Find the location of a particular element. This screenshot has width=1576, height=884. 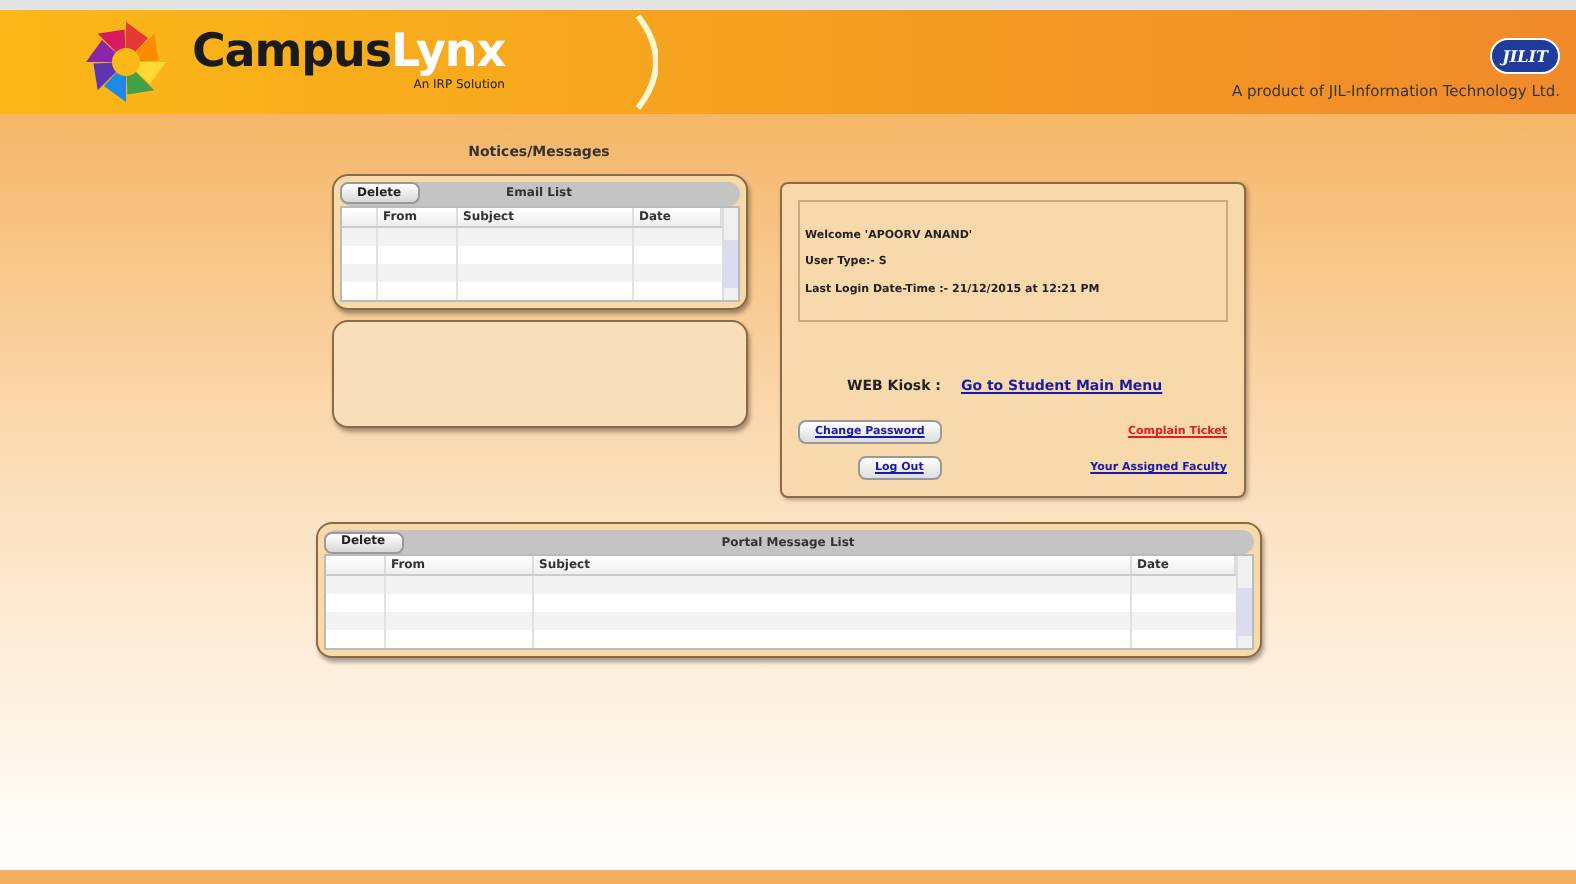

partner-logo: JILIT is located at coordinates (1525, 55).